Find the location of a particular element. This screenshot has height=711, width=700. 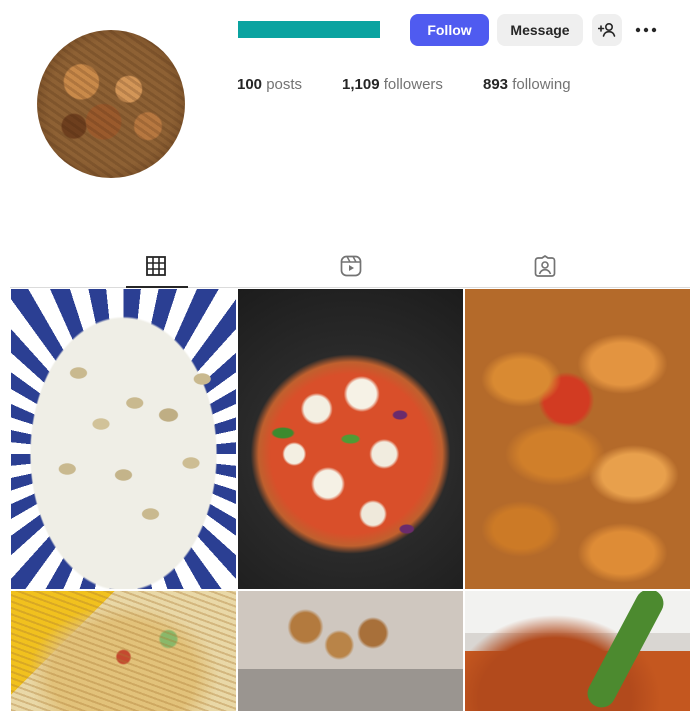

post-thumbnail-noodles is located at coordinates (123, 651).